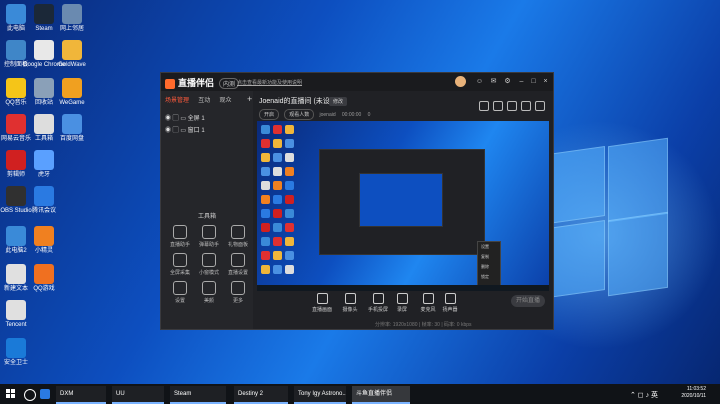 Image resolution: width=720 pixels, height=404 pixels. Describe the element at coordinates (489, 277) in the screenshot. I see `menu-item: 锁定` at that location.